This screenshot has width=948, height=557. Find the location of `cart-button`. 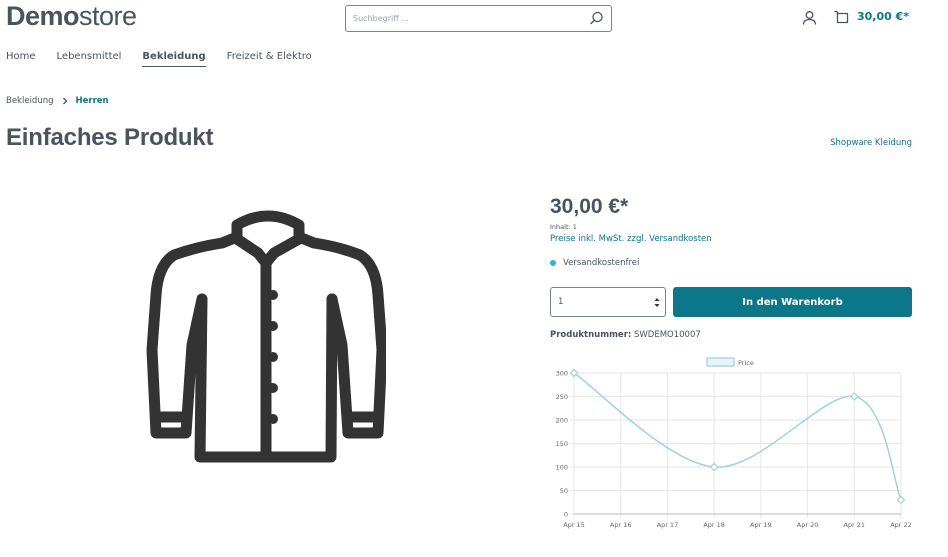

cart-button is located at coordinates (841, 17).